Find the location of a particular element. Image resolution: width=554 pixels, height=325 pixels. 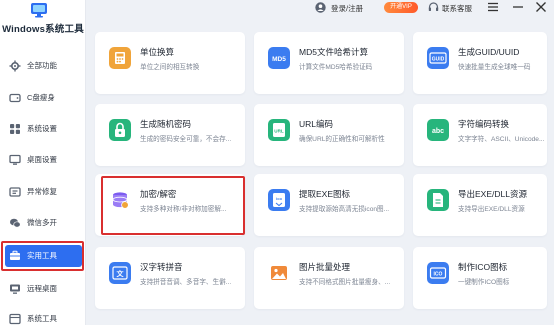

svg-text: abc is located at coordinates (438, 131).